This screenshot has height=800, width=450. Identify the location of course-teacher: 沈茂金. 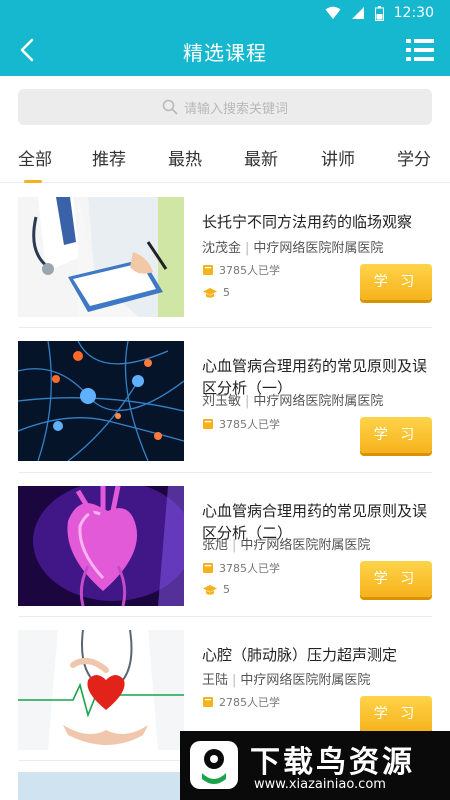
(222, 248).